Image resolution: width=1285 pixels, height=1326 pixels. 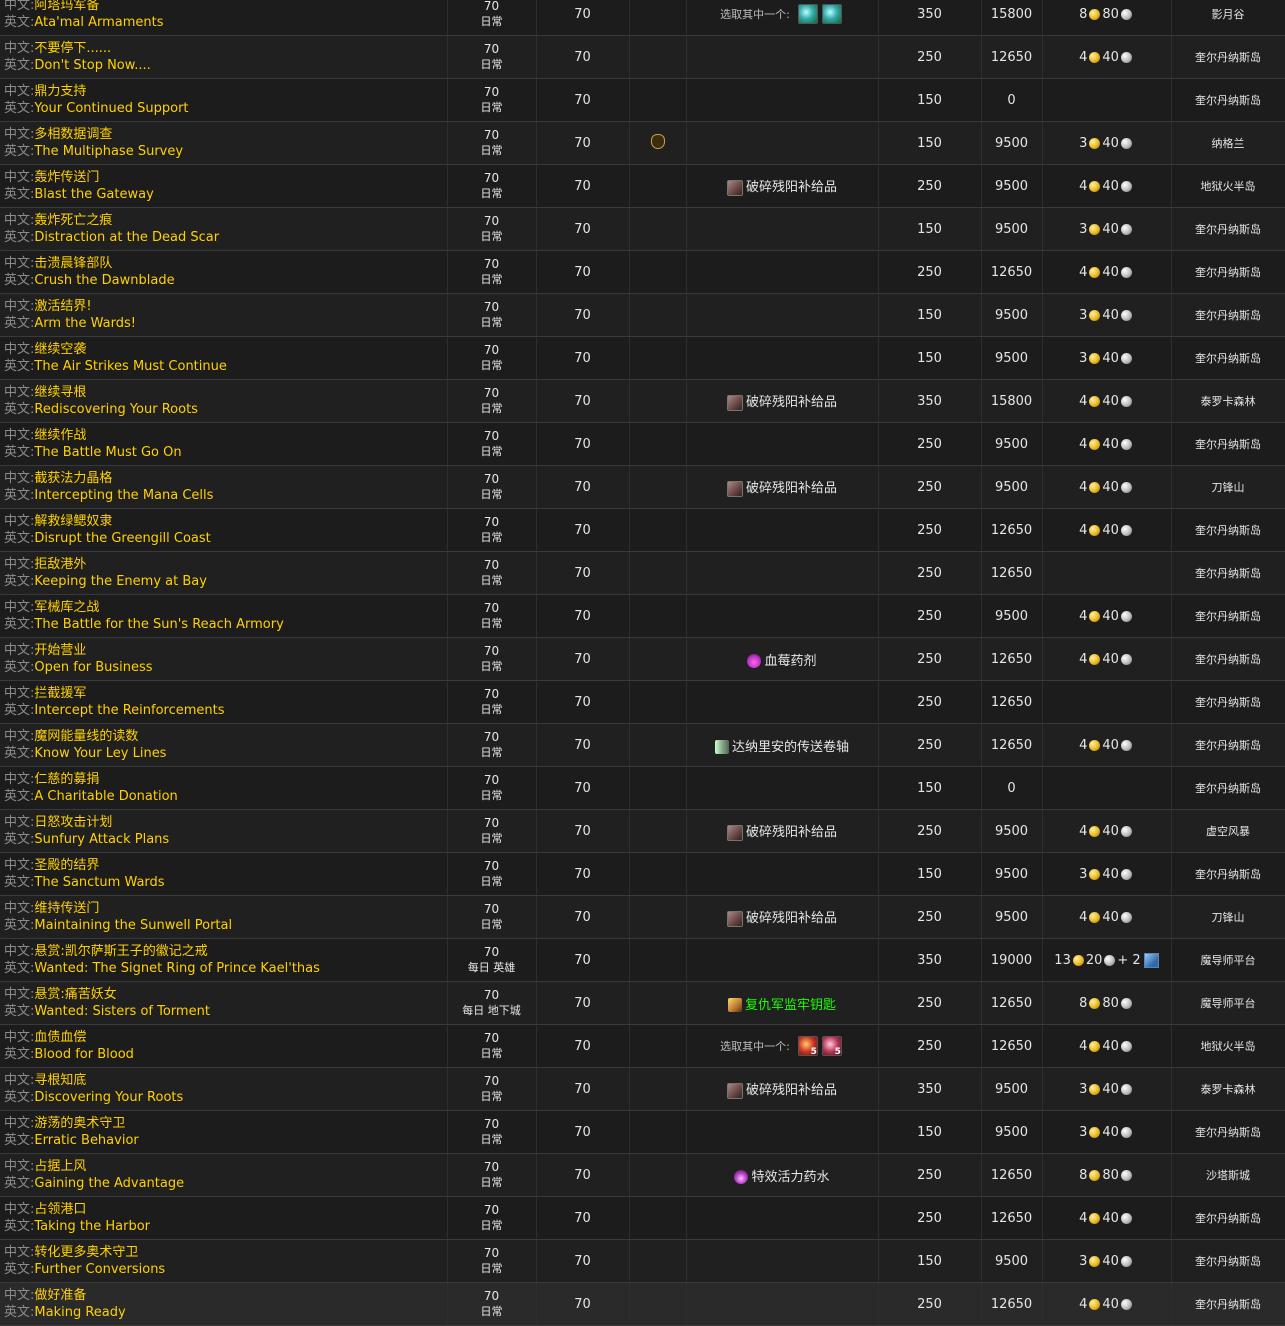 What do you see at coordinates (98, 22) in the screenshot?
I see `quest-name-en-link: Ata'mal Armaments` at bounding box center [98, 22].